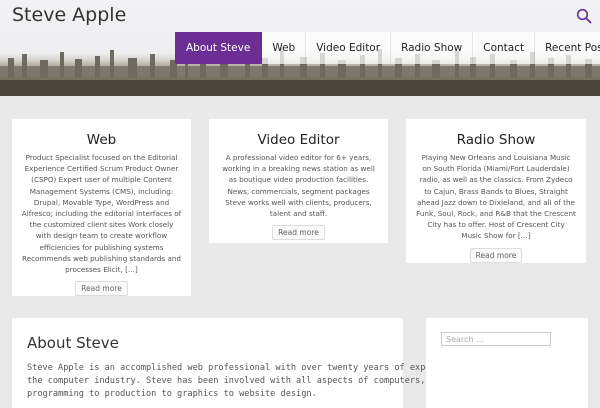 The width and height of the screenshot is (600, 408). I want to click on nav-item-video-editor: Video Editor, so click(349, 48).